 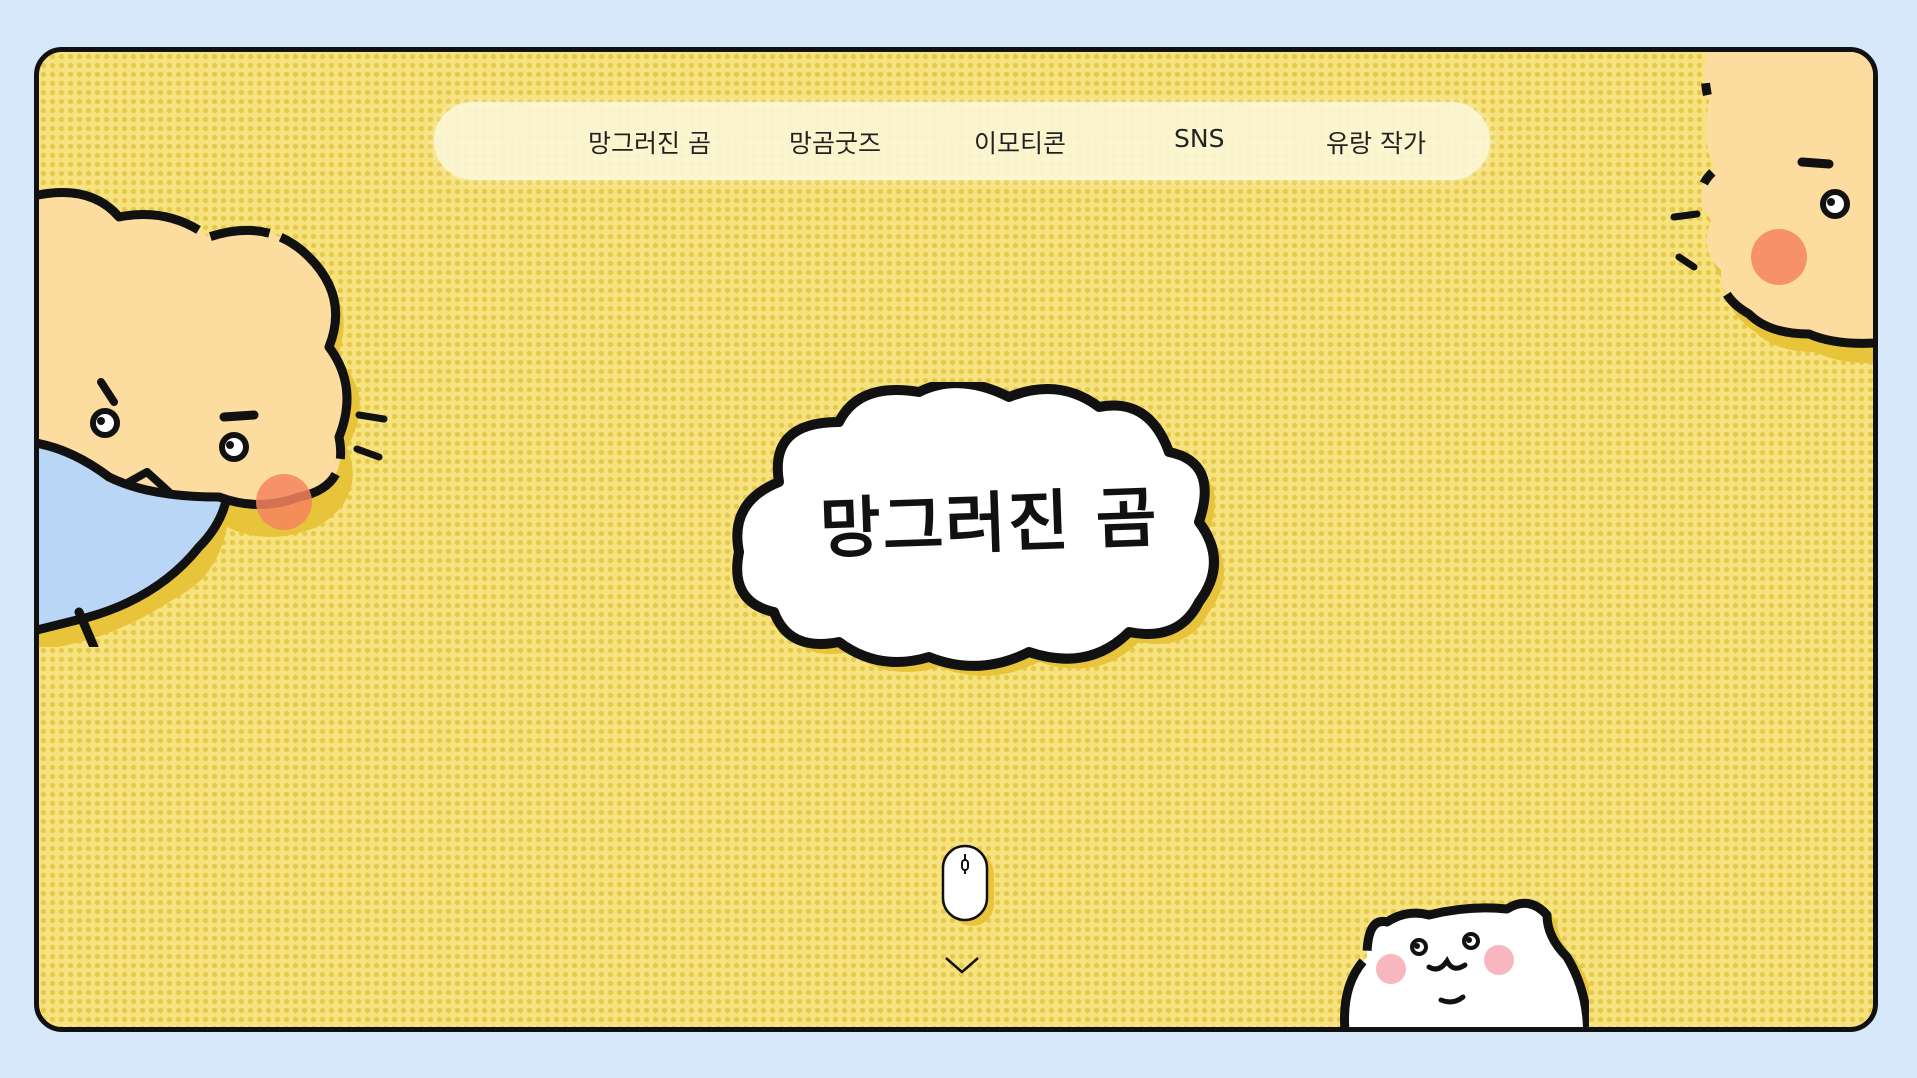 I want to click on bear-top-right-illustration, so click(x=1771, y=208).